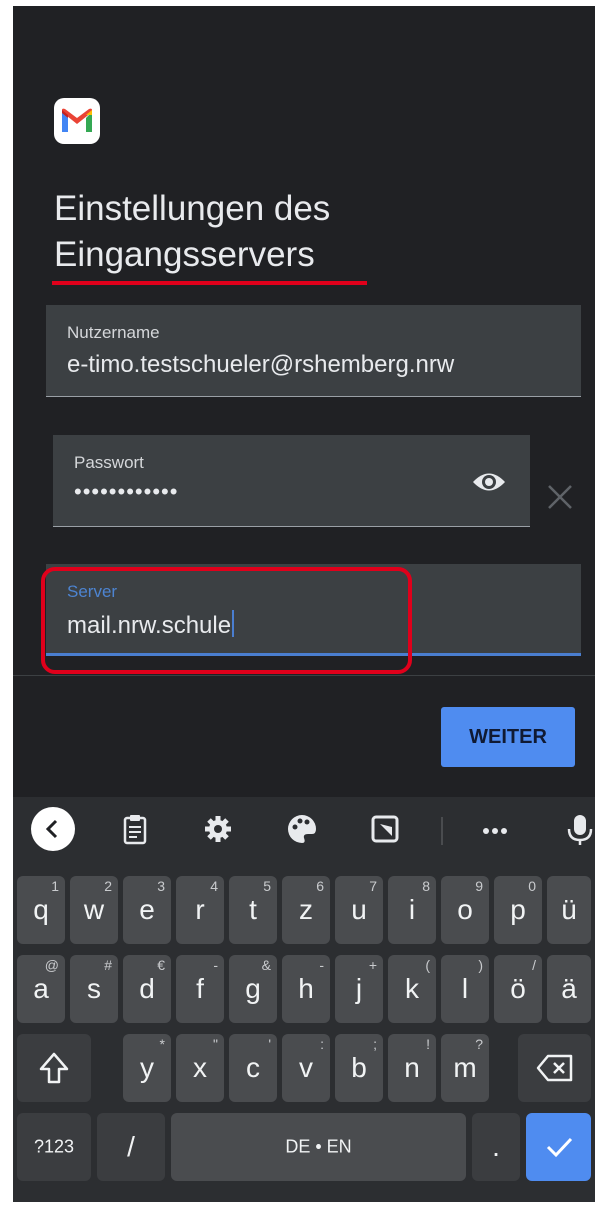  What do you see at coordinates (465, 1068) in the screenshot?
I see `key-m: ? m` at bounding box center [465, 1068].